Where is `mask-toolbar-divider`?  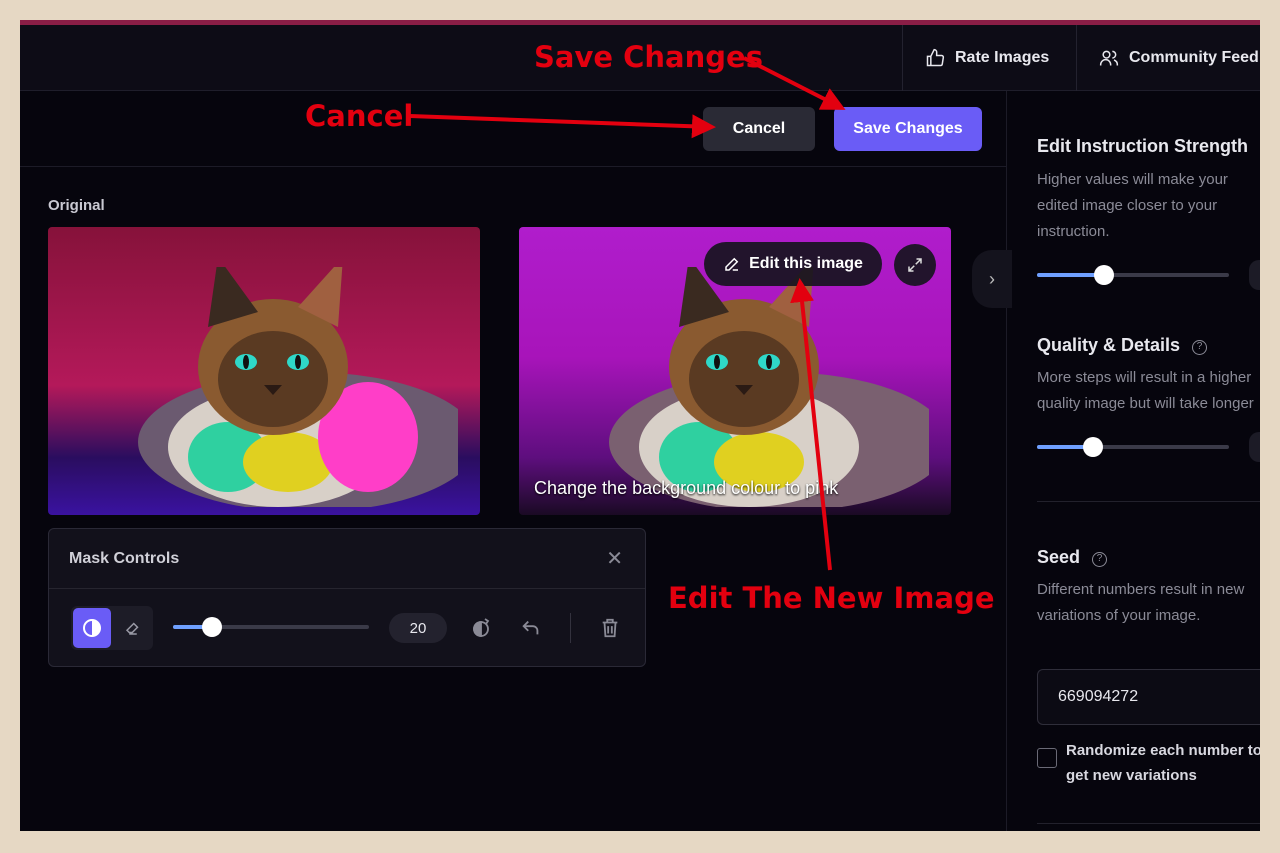 mask-toolbar-divider is located at coordinates (570, 628).